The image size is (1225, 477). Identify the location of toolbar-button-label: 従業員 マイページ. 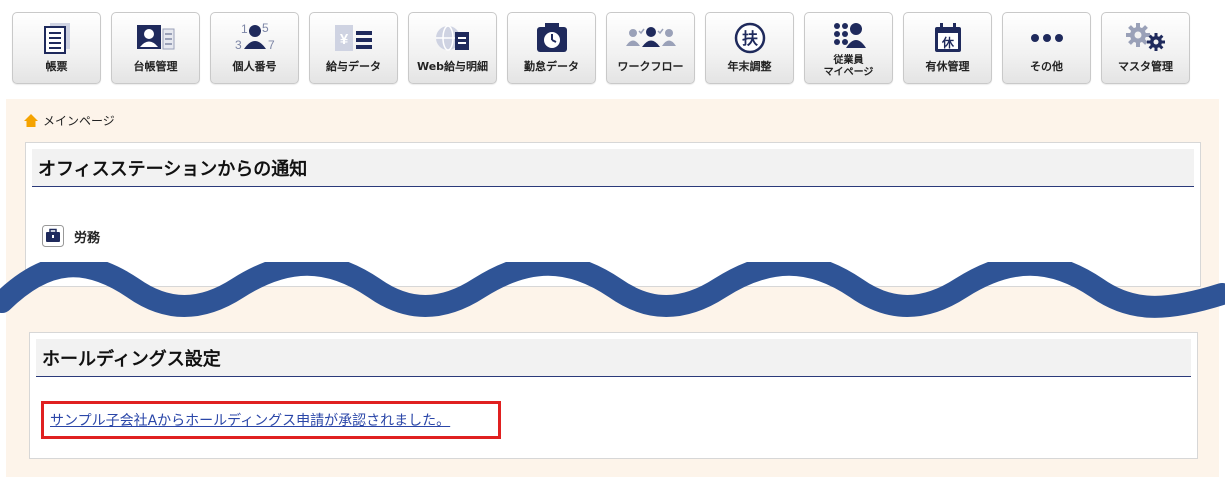
(848, 67).